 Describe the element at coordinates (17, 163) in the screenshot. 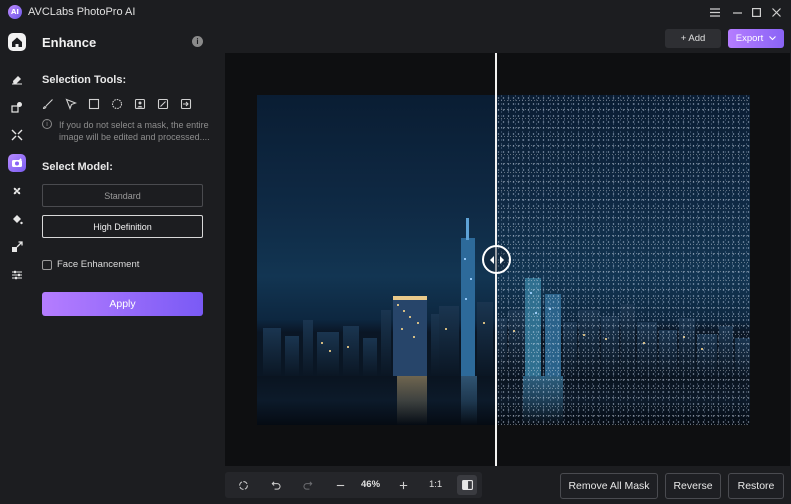

I see `enhance-icon` at that location.